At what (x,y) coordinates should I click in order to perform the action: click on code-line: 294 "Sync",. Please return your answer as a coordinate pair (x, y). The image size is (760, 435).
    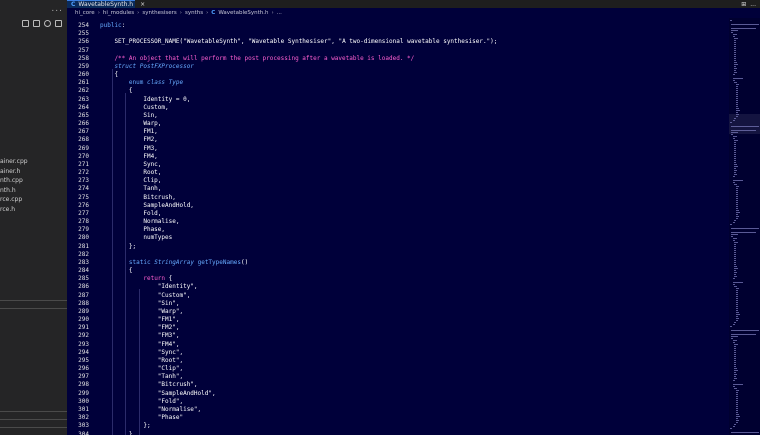
    Looking at the image, I should click on (398, 353).